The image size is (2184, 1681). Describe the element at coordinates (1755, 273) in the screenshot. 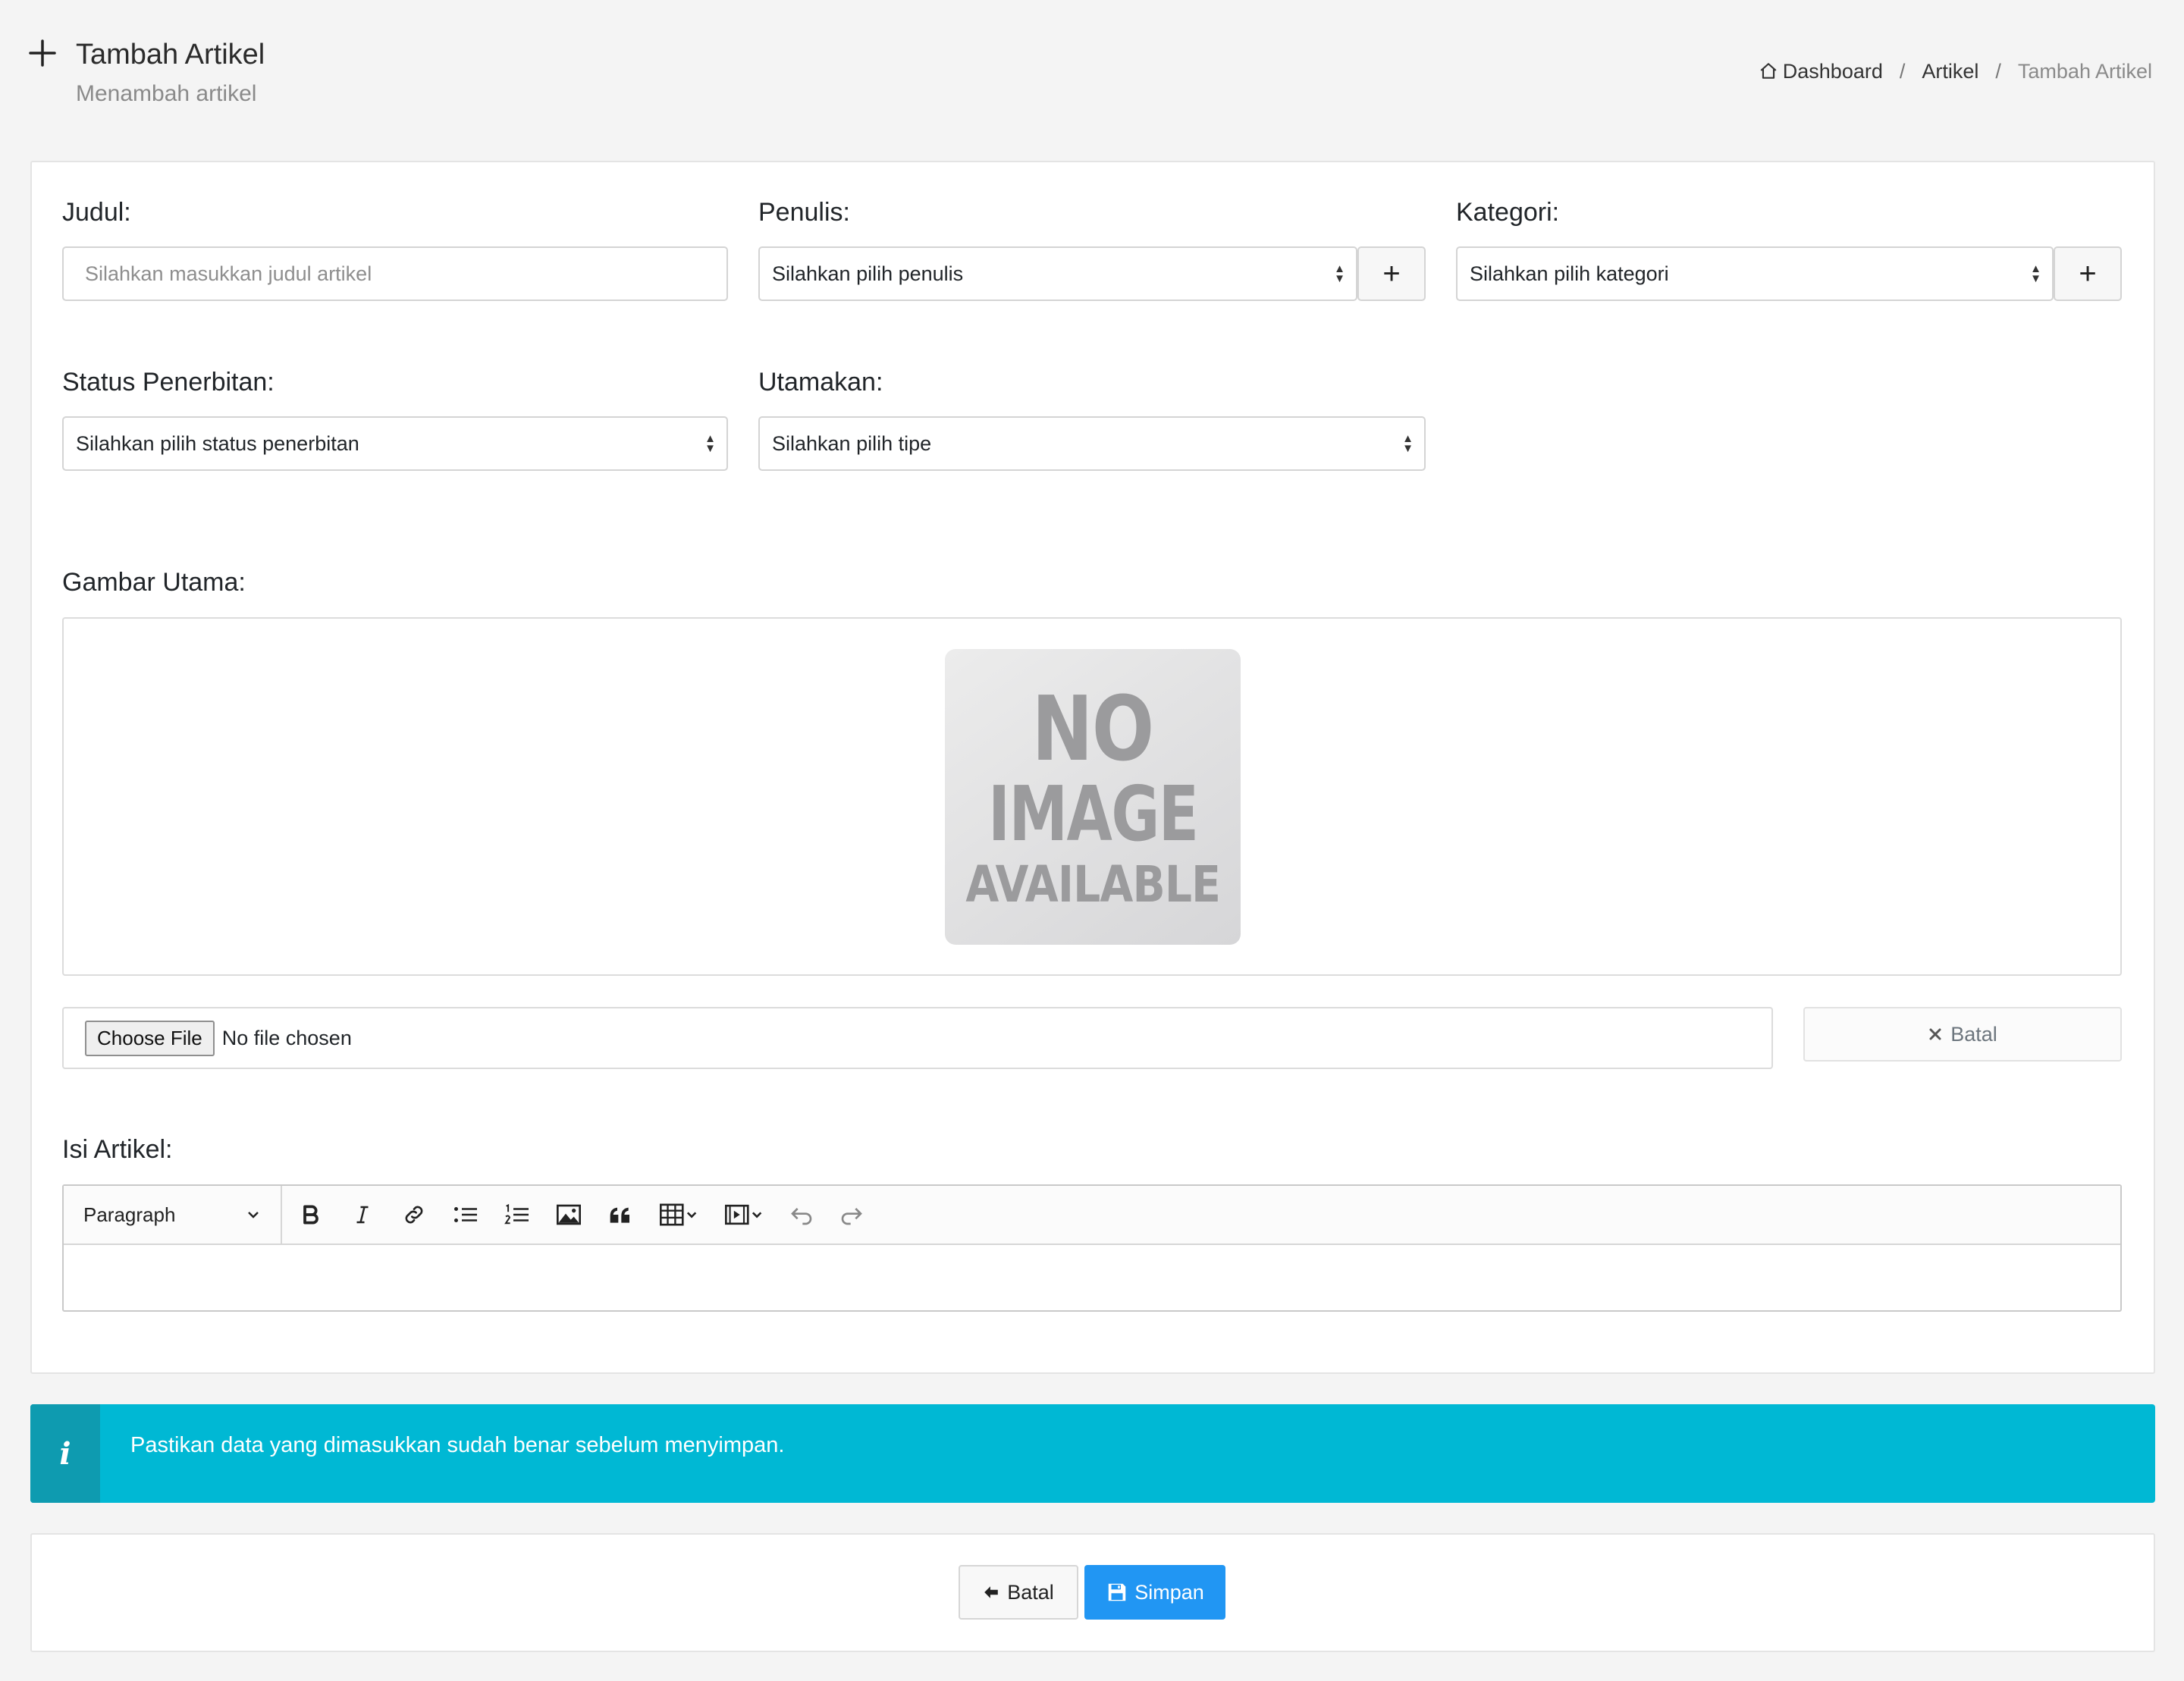

I see `kategori-select: Silahkan pilih kategori ▲ ▼` at that location.